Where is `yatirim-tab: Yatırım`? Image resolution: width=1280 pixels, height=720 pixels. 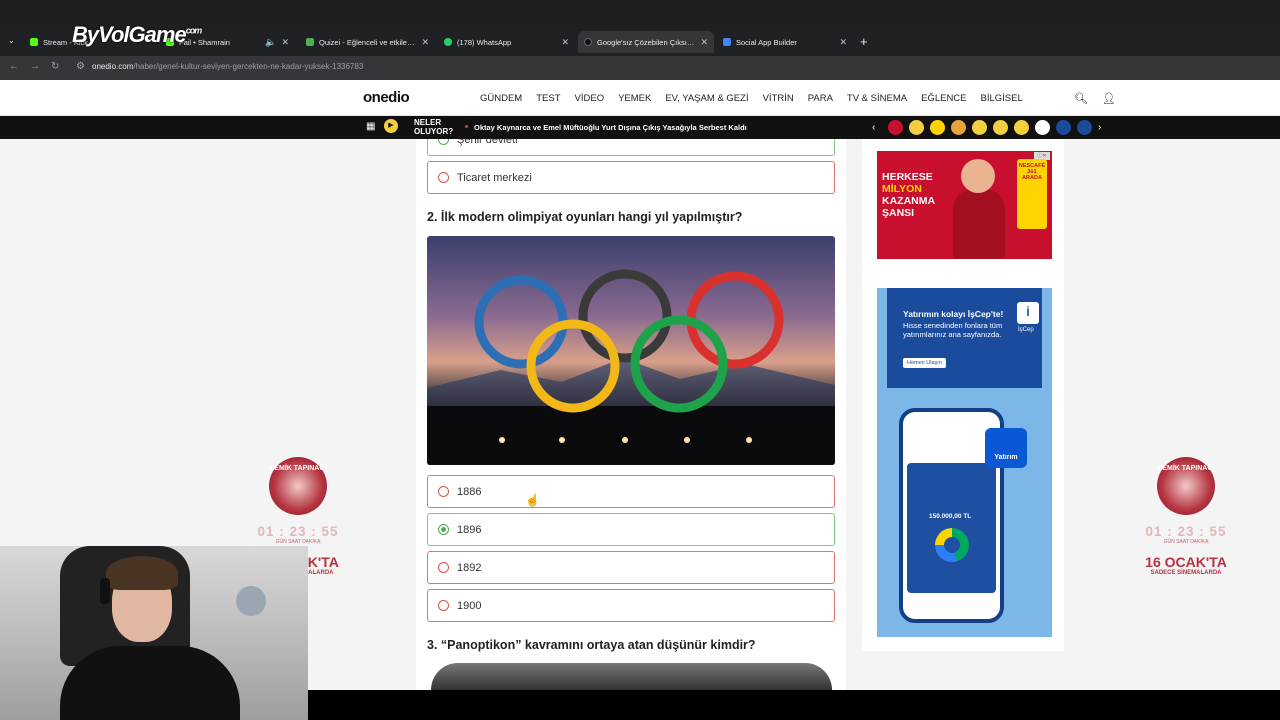 yatirim-tab: Yatırım is located at coordinates (1006, 448).